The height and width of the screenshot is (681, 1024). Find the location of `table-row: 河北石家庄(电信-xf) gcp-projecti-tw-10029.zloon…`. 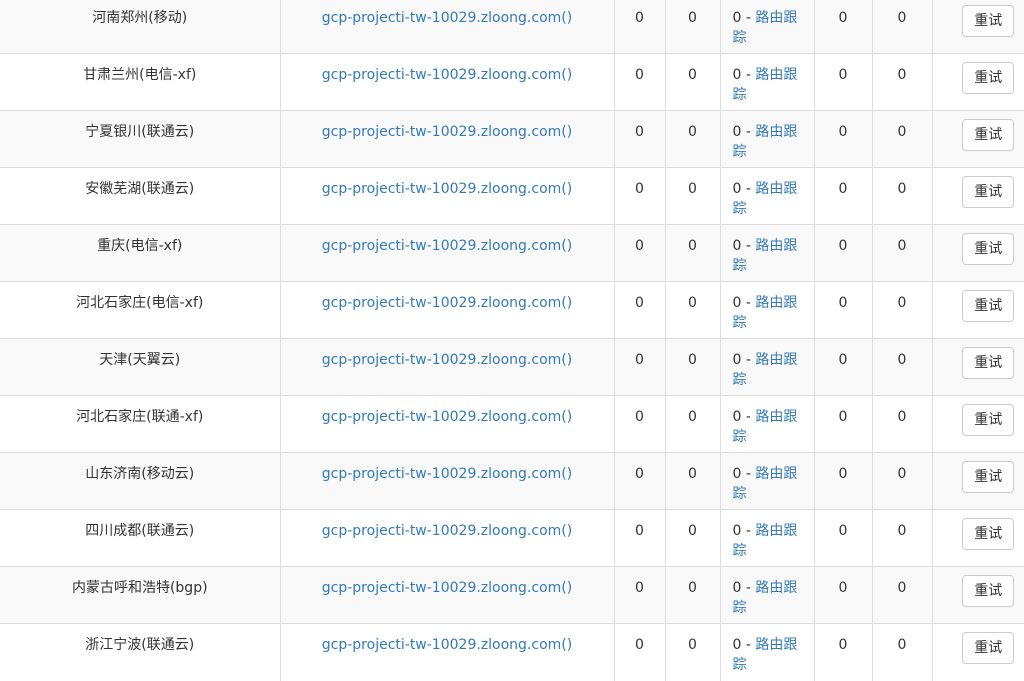

table-row: 河北石家庄(电信-xf) gcp-projecti-tw-10029.zloon… is located at coordinates (512, 310).